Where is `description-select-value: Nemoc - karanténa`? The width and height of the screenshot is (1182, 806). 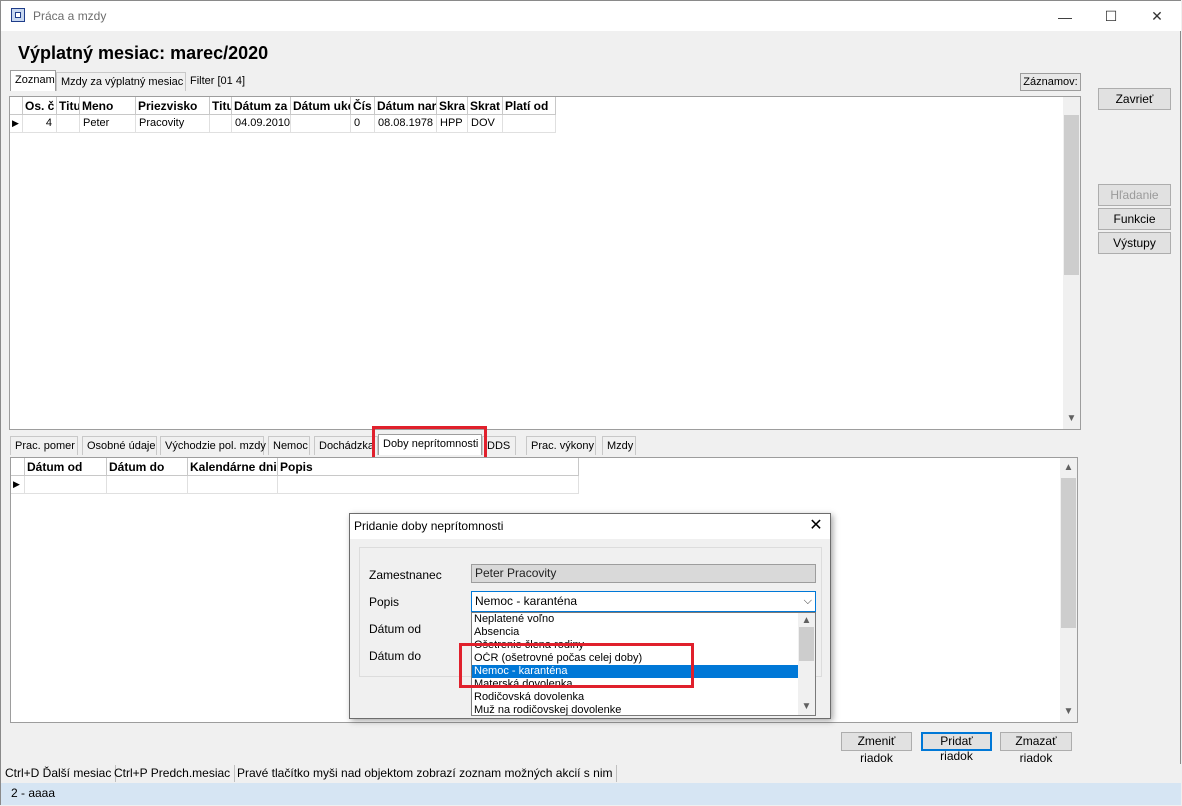 description-select-value: Nemoc - karanténa is located at coordinates (526, 601).